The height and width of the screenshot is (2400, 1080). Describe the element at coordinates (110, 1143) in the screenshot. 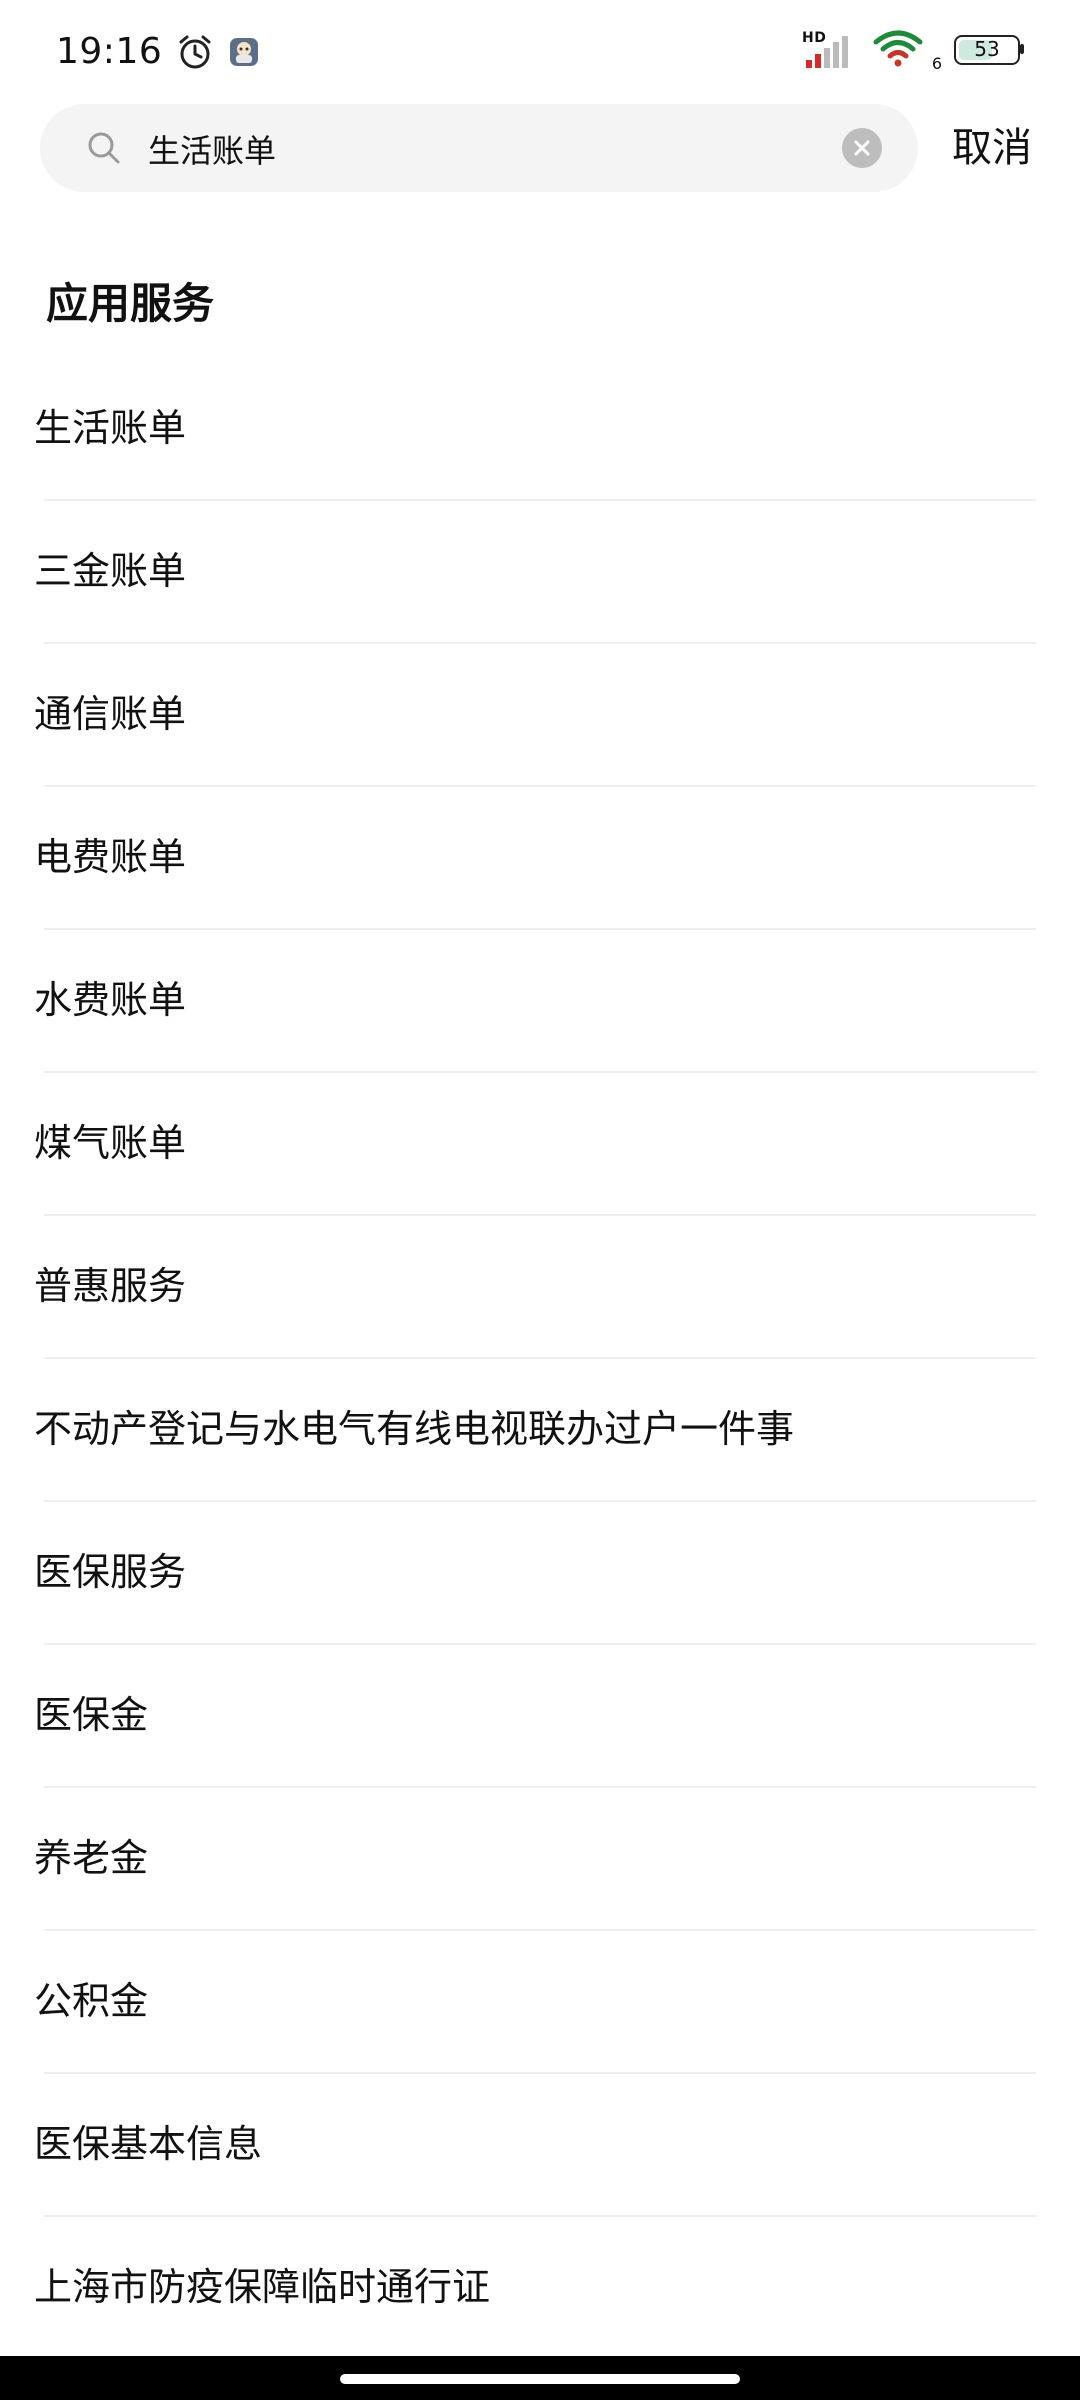

I see `list-item-label: 煤气账单` at that location.